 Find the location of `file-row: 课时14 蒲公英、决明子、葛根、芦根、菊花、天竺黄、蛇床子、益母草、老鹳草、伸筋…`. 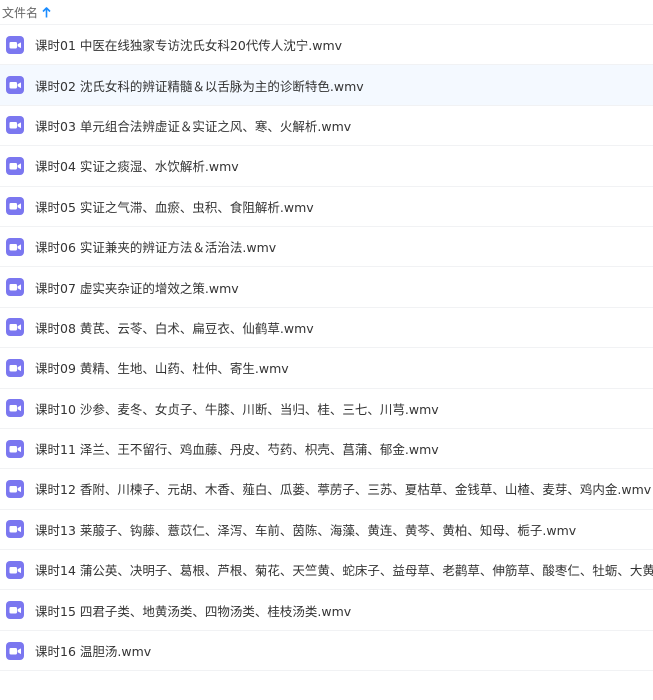

file-row: 课时14 蒲公英、决明子、葛根、芦根、菊花、天竺黄、蛇床子、益母草、老鹳草、伸筋… is located at coordinates (326, 570).